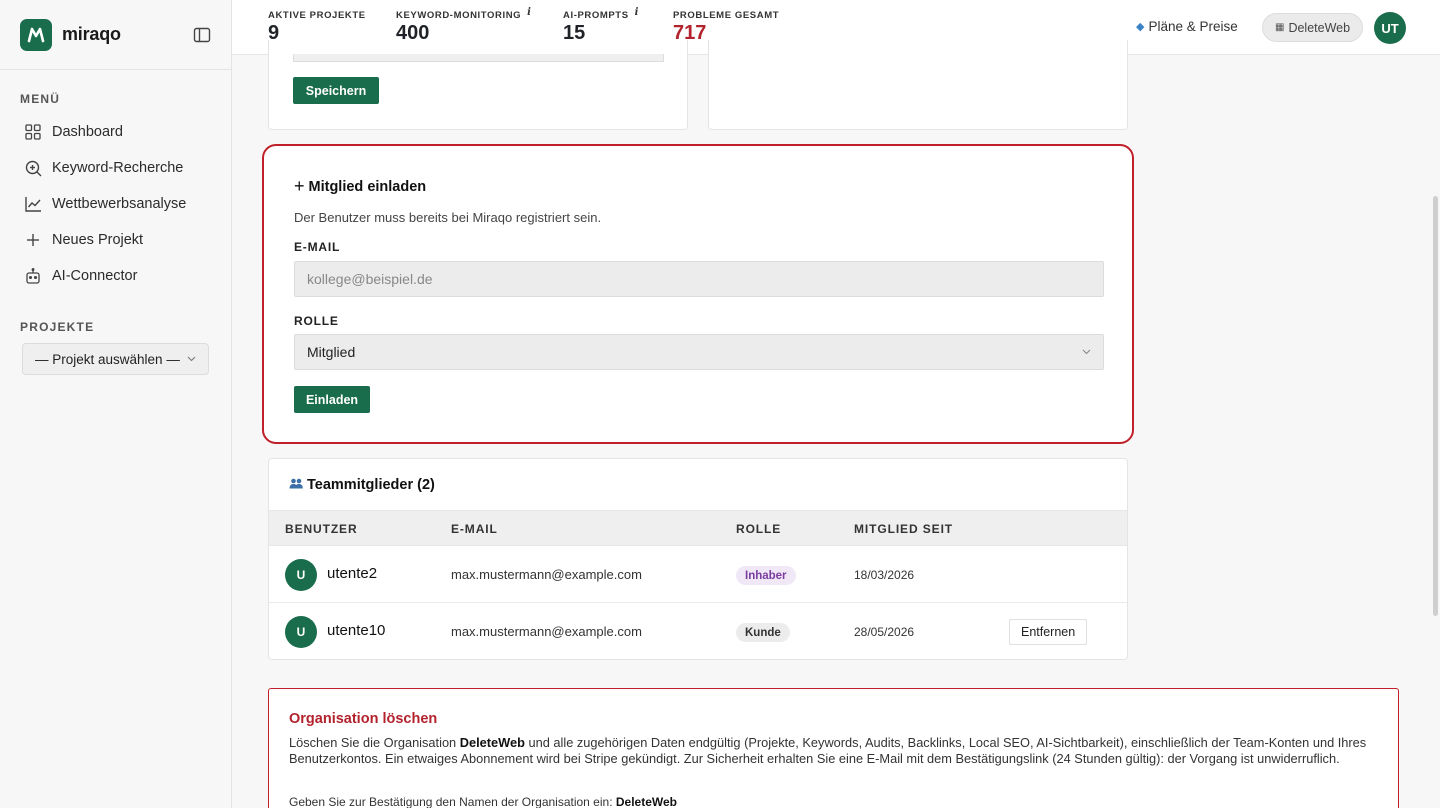 Image resolution: width=1440 pixels, height=808 pixels. What do you see at coordinates (363, 719) in the screenshot?
I see `danger-title: Organisation löschen` at bounding box center [363, 719].